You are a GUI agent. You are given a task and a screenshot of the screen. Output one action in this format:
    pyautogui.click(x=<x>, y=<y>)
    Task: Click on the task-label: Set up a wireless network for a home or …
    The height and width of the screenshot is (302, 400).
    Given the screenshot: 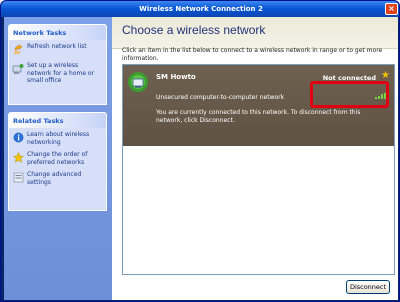 What is the action you would take?
    pyautogui.click(x=61, y=73)
    